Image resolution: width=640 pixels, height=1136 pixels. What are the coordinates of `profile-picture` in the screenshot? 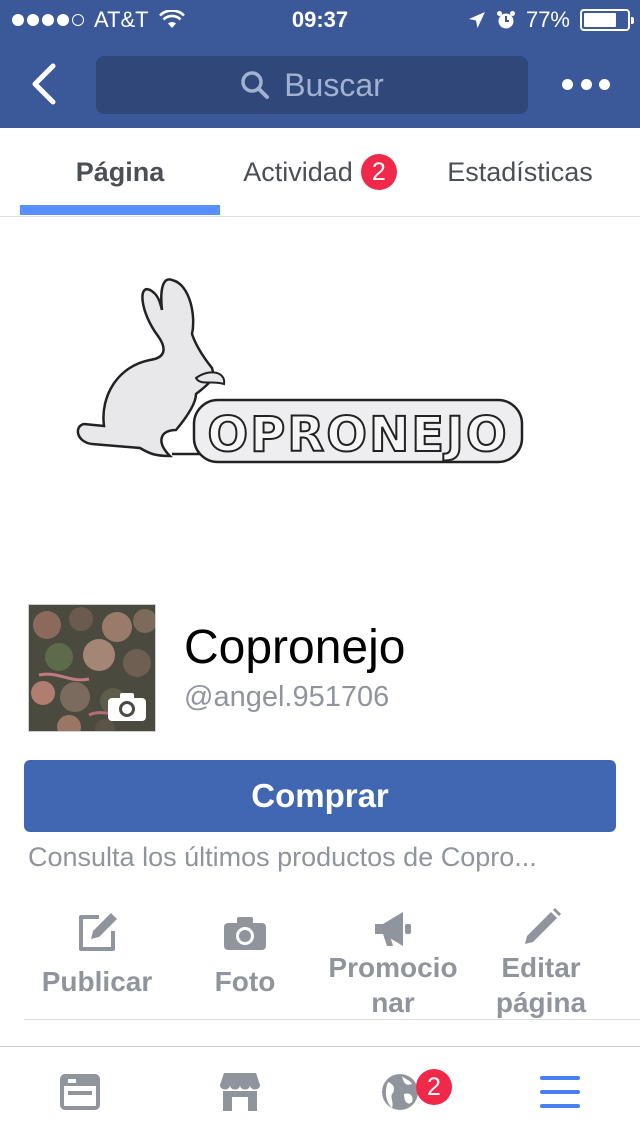 It's located at (92, 668).